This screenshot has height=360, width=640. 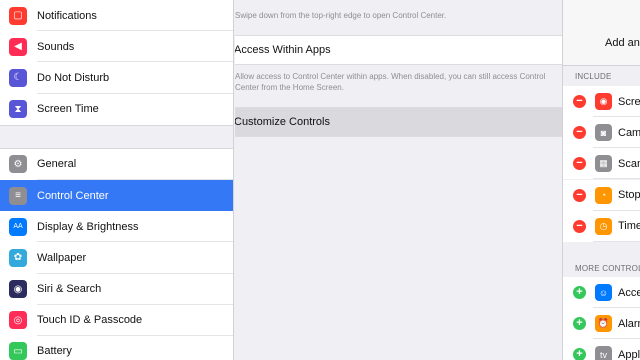 What do you see at coordinates (116, 165) in the screenshot?
I see `sidebar-item-general: ⚙ General` at bounding box center [116, 165].